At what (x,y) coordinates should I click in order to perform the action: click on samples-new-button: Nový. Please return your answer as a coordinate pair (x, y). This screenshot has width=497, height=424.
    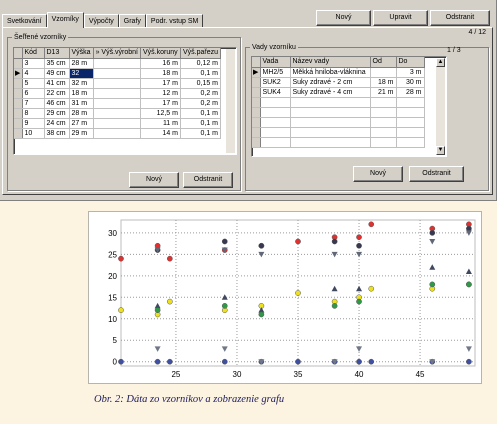
    Looking at the image, I should click on (154, 180).